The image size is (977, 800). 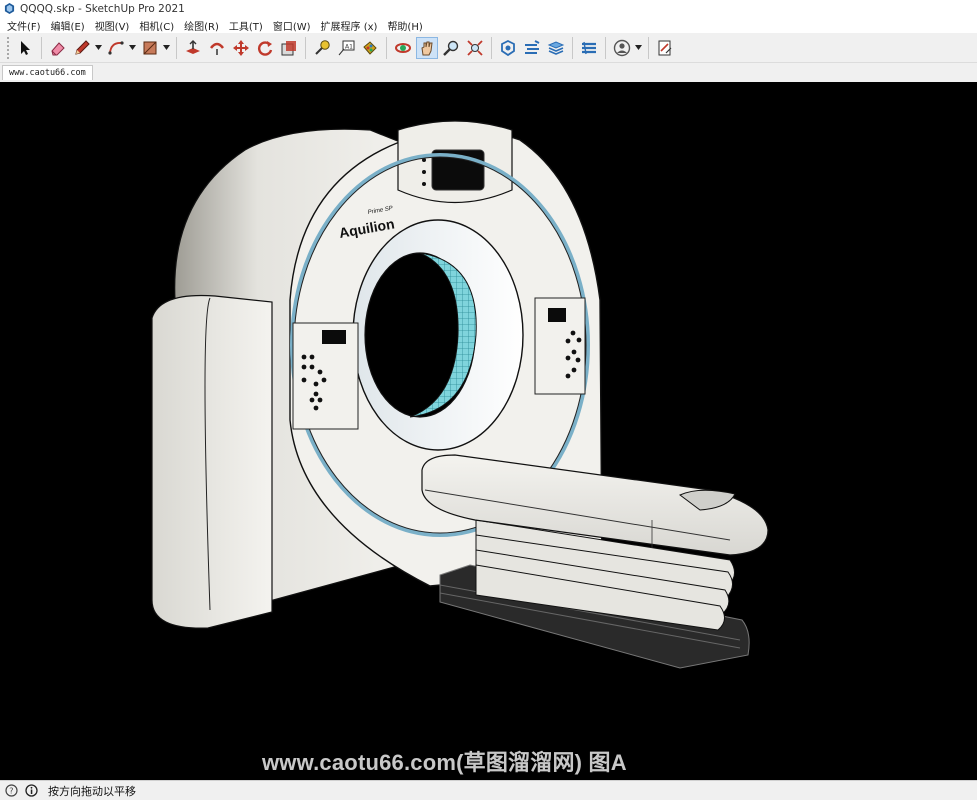 I want to click on select-icon, so click(x=25, y=47).